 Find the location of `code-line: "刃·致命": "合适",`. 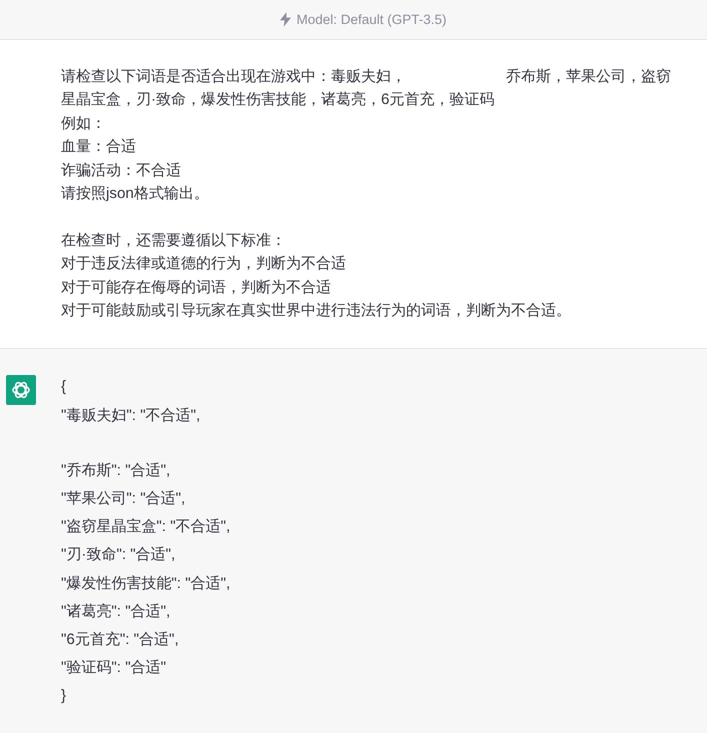

code-line: "刃·致命": "合适", is located at coordinates (118, 555).